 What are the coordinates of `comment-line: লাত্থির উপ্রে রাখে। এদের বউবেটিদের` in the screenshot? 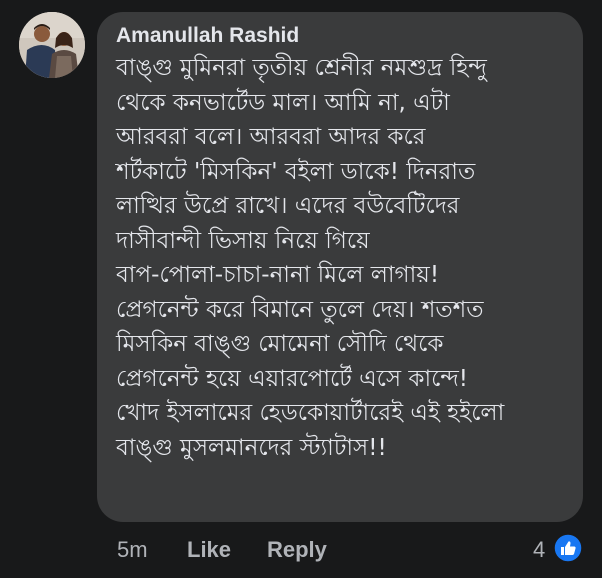 It's located at (288, 206).